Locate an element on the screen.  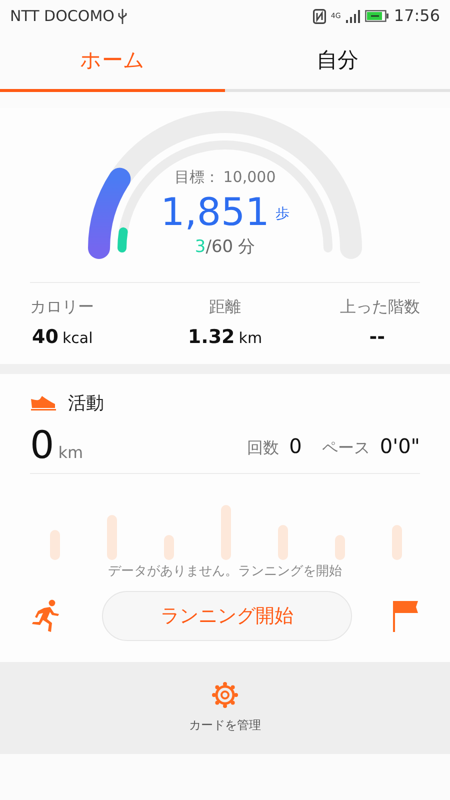
distance-unit: km is located at coordinates (71, 453).